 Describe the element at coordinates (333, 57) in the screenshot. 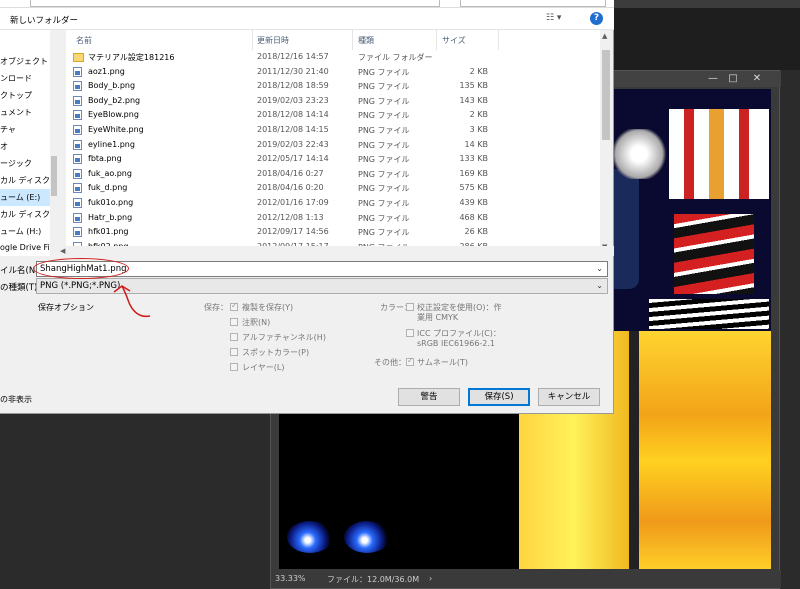

I see `file-row: マテリアル設定181216 2018/12/16 14:57 ファイル フォルダー` at that location.